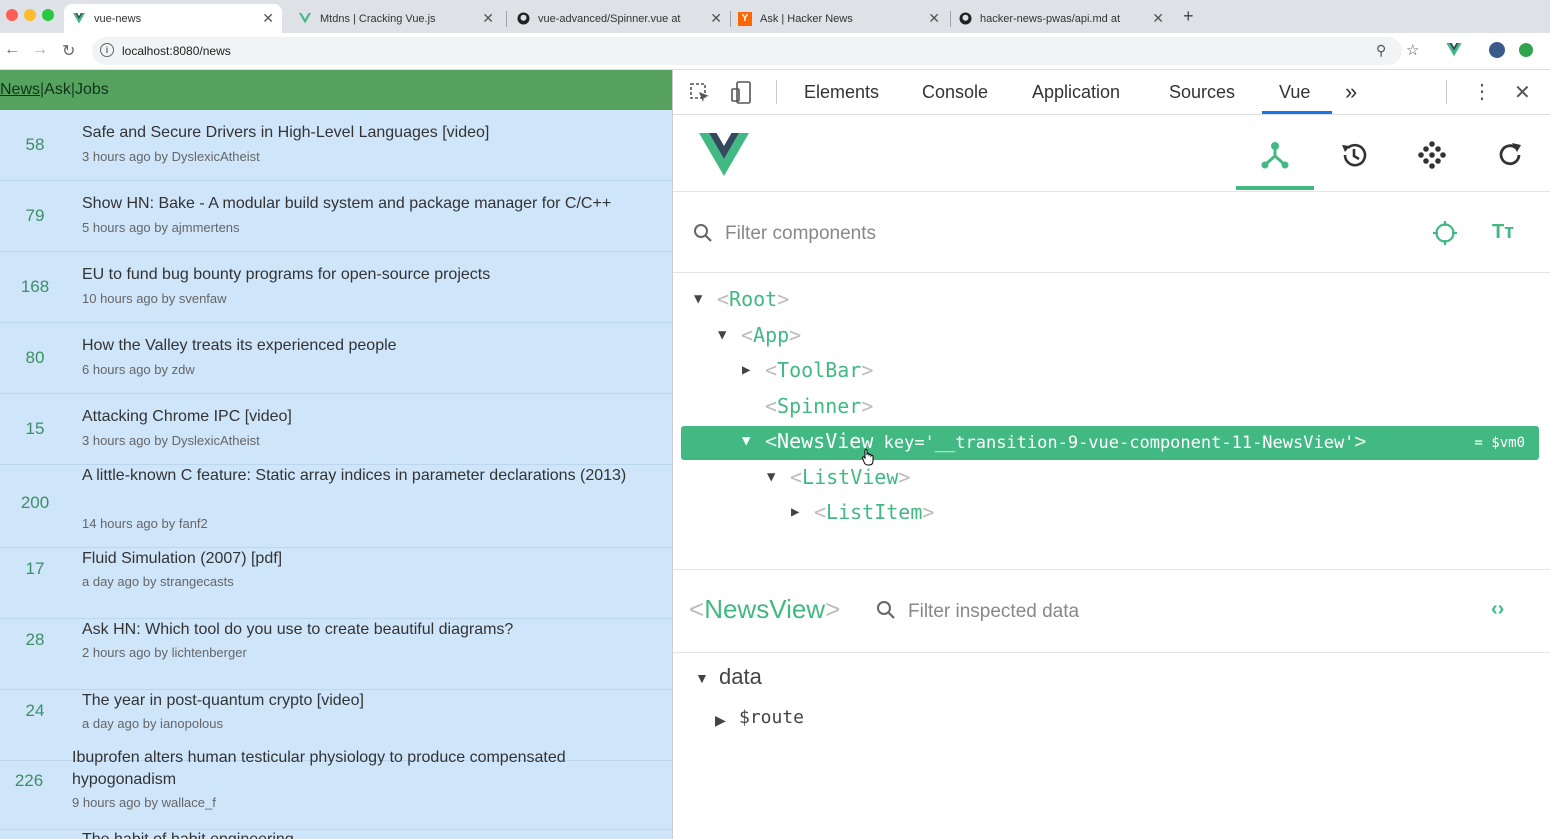  What do you see at coordinates (1076, 92) in the screenshot?
I see `tab-application: Application` at bounding box center [1076, 92].